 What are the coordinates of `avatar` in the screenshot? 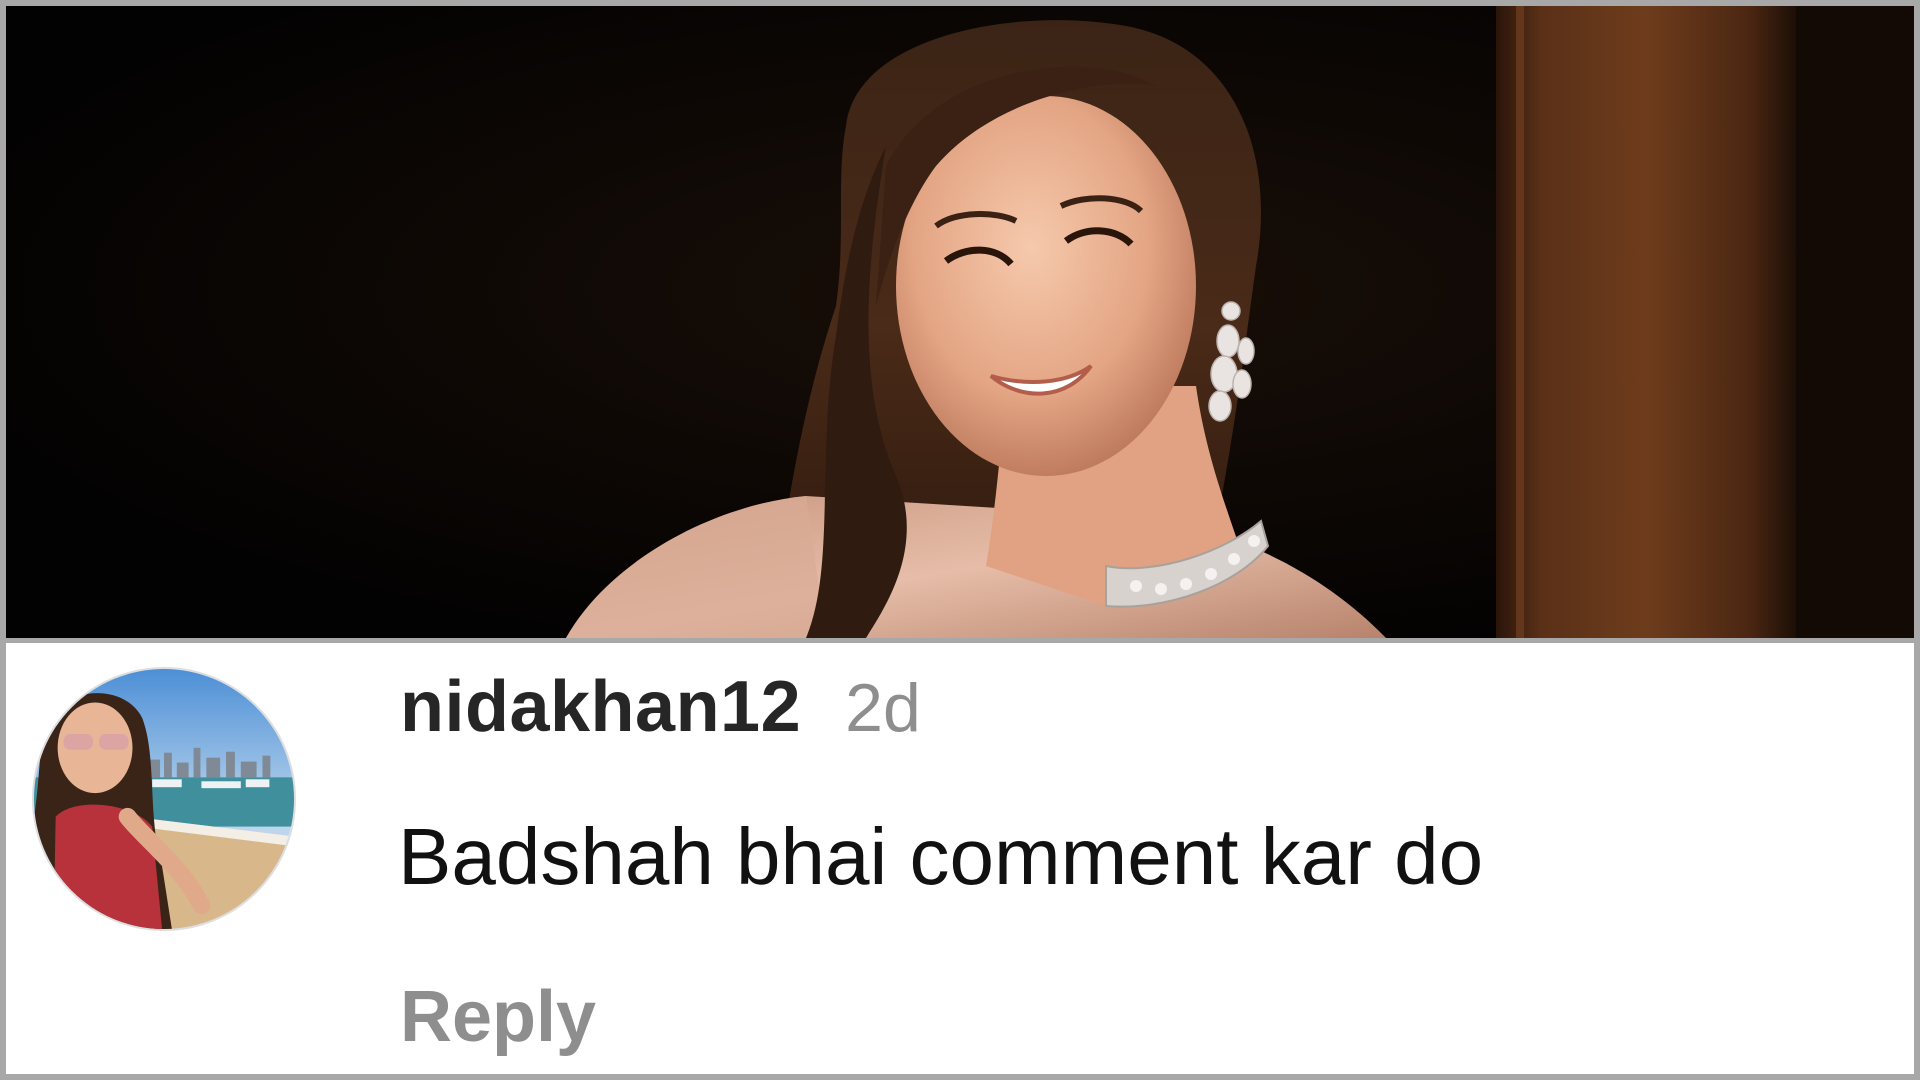 It's located at (164, 799).